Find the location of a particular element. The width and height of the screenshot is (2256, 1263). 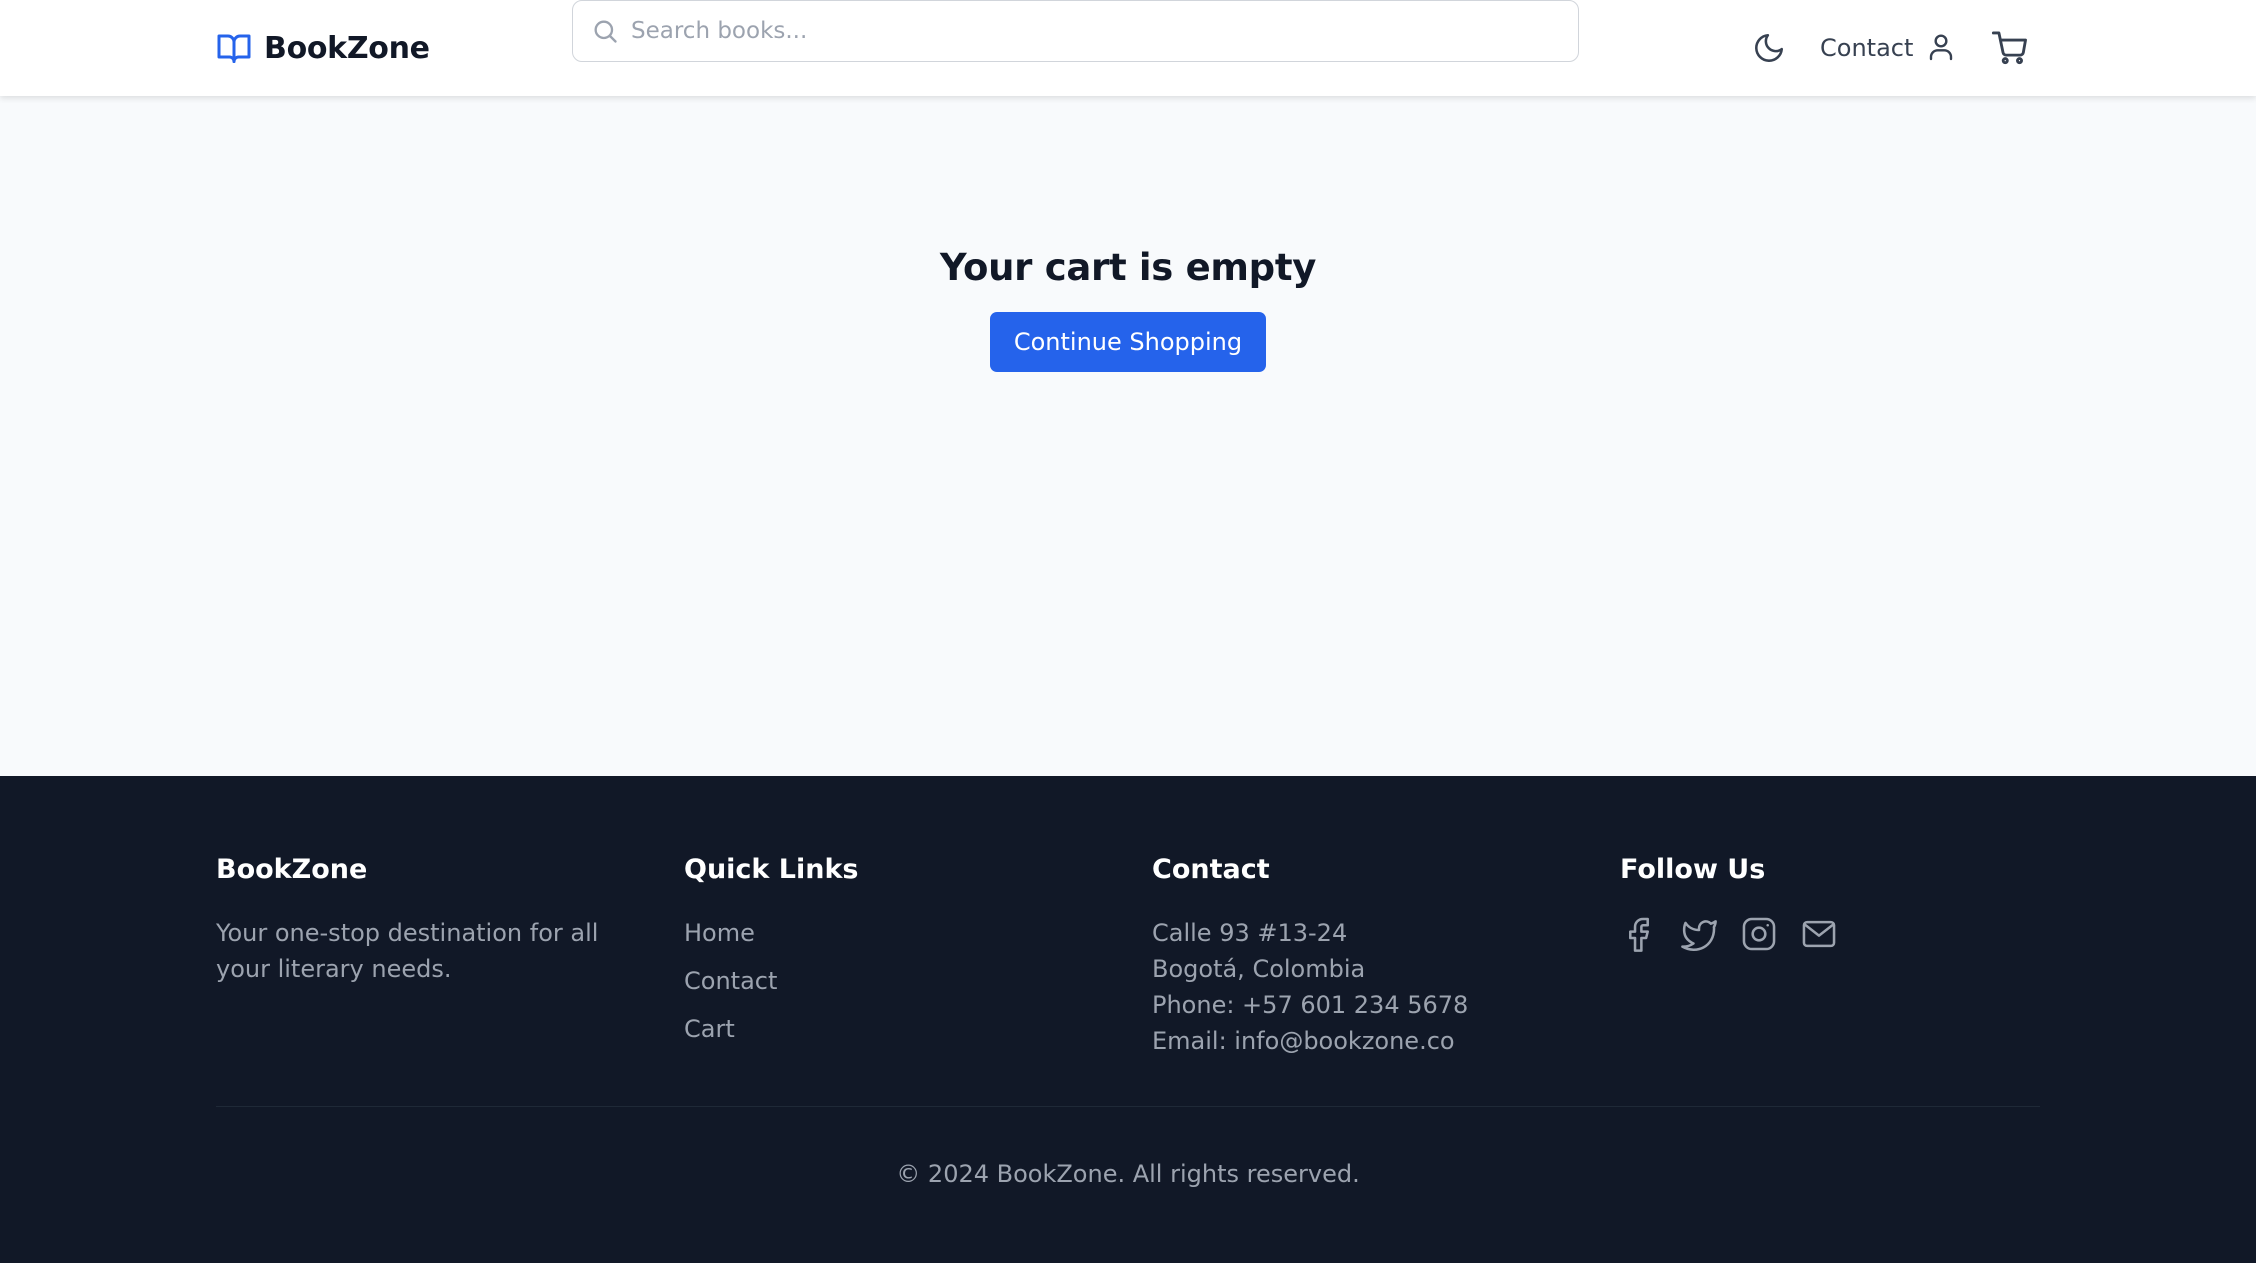

search-bar is located at coordinates (1075, 31).